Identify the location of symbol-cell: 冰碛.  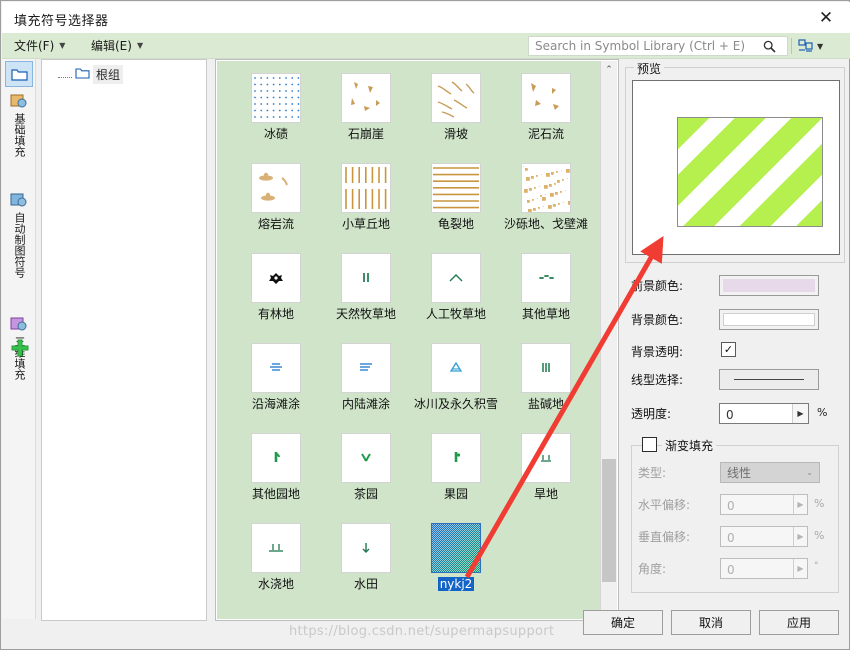
(276, 112).